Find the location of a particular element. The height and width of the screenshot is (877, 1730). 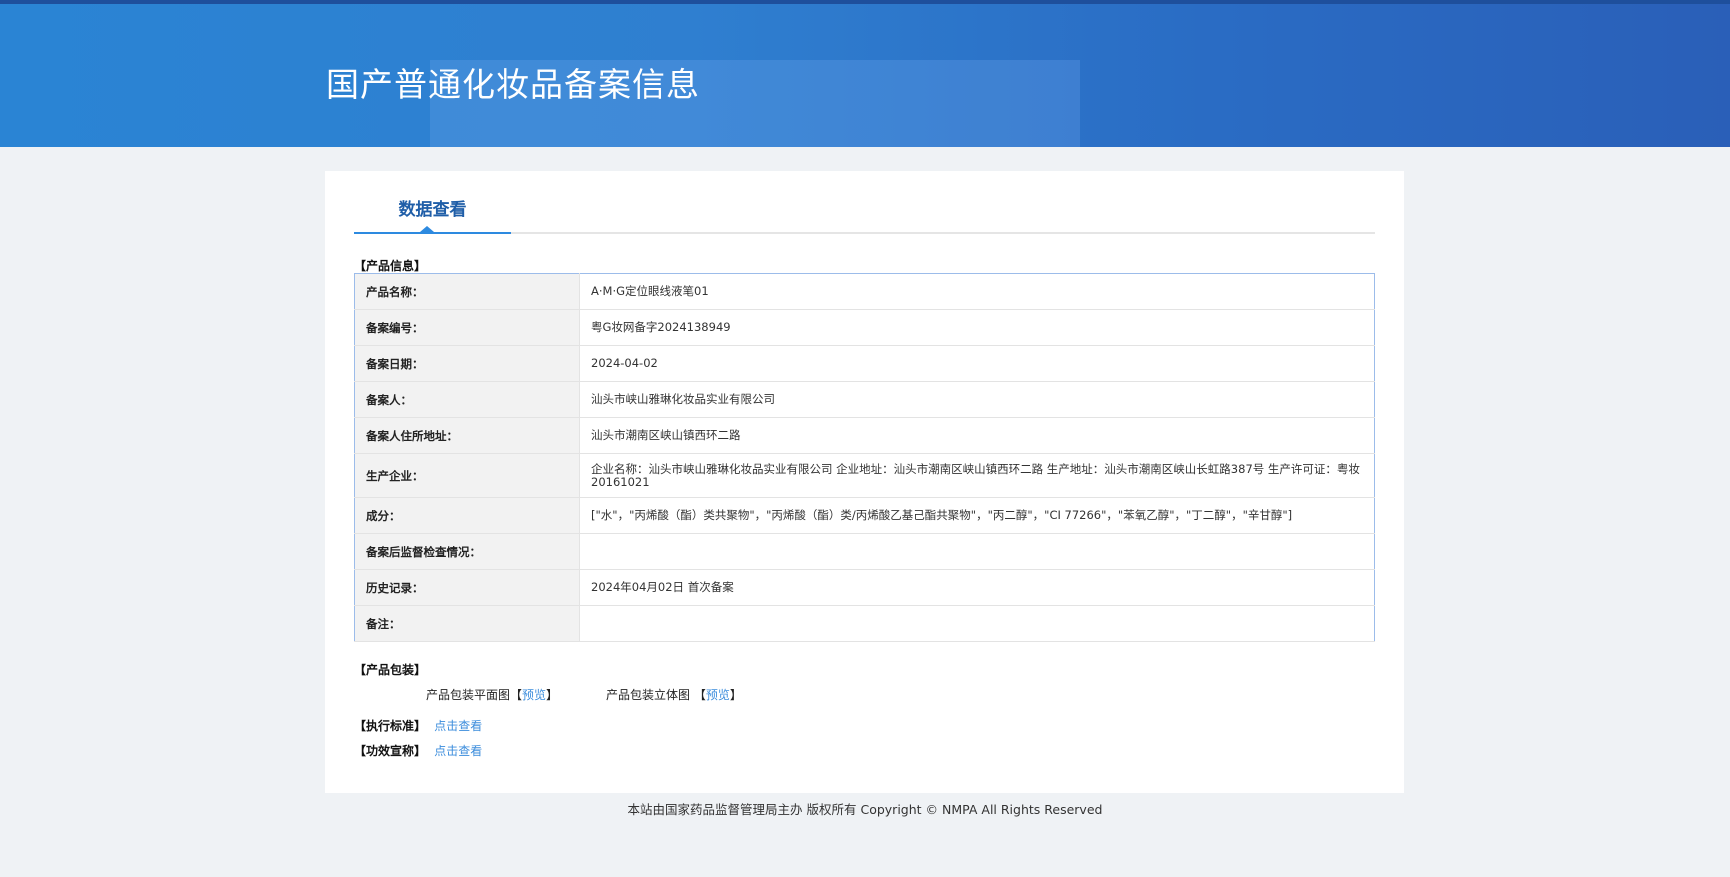

claim-row: 【功效宣称】 点击查看 is located at coordinates (418, 750).